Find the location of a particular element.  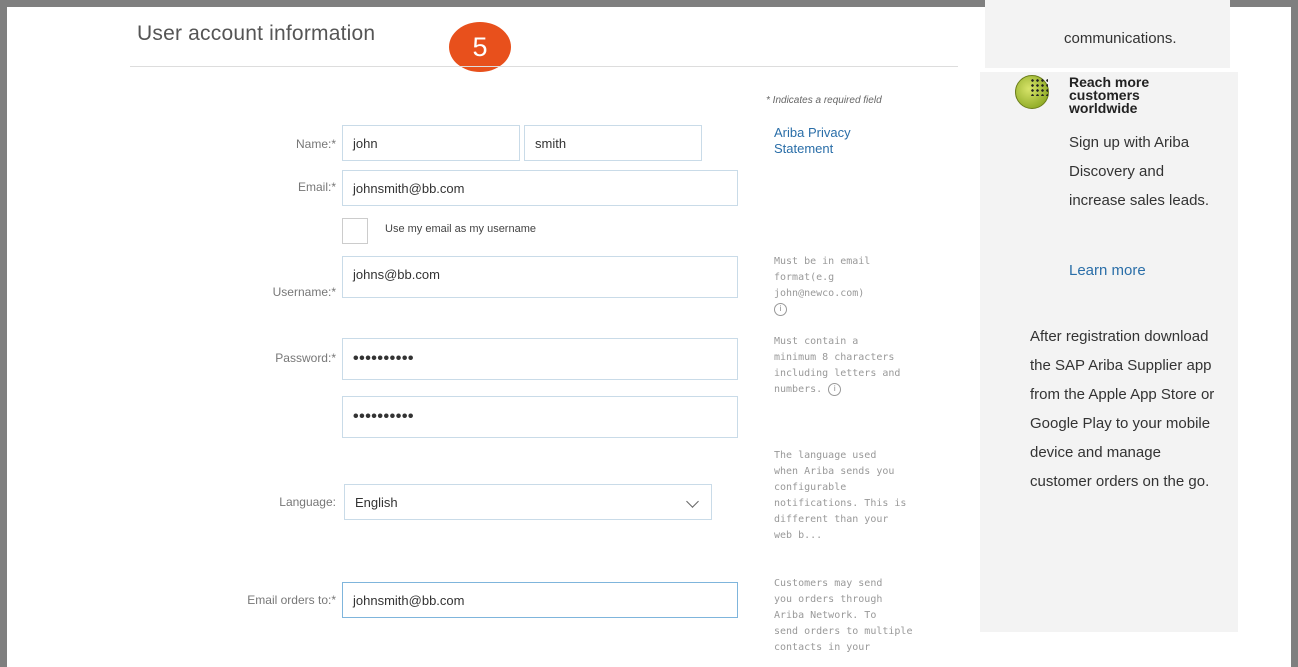

chevron-down-icon is located at coordinates (692, 501).